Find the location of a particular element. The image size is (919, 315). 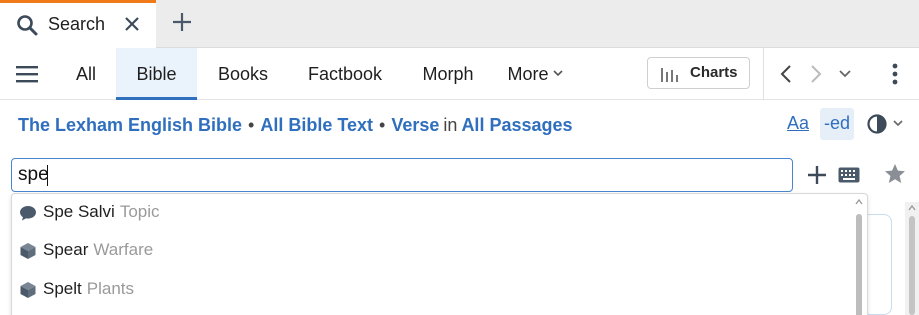

tab-factbook: Factbook is located at coordinates (345, 74).